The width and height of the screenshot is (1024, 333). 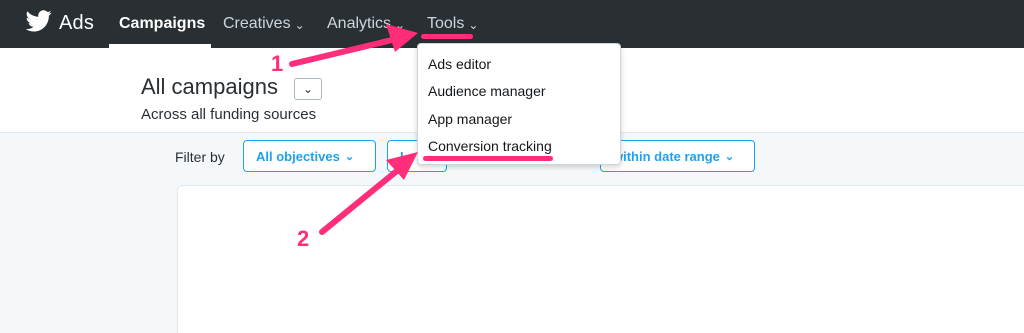 I want to click on brand-name: Ads, so click(x=77, y=22).